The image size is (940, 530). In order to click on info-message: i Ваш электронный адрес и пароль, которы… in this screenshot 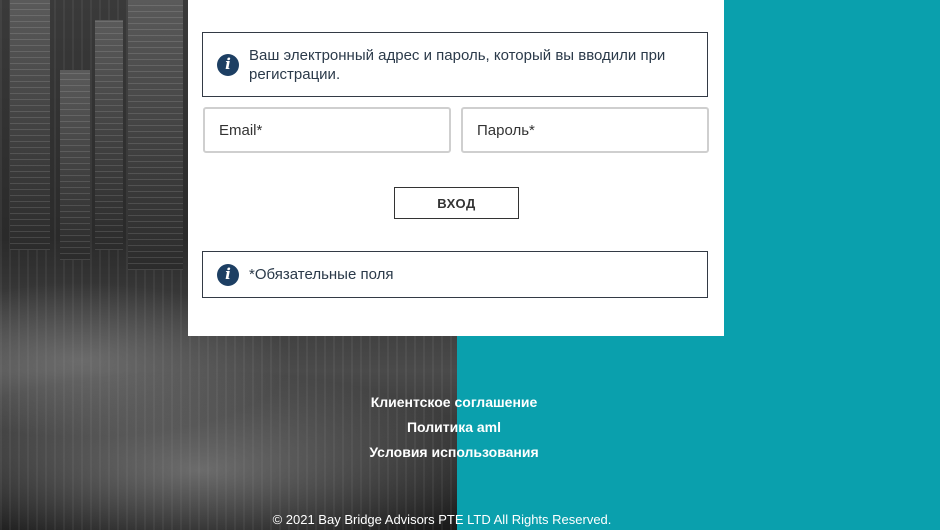, I will do `click(455, 64)`.